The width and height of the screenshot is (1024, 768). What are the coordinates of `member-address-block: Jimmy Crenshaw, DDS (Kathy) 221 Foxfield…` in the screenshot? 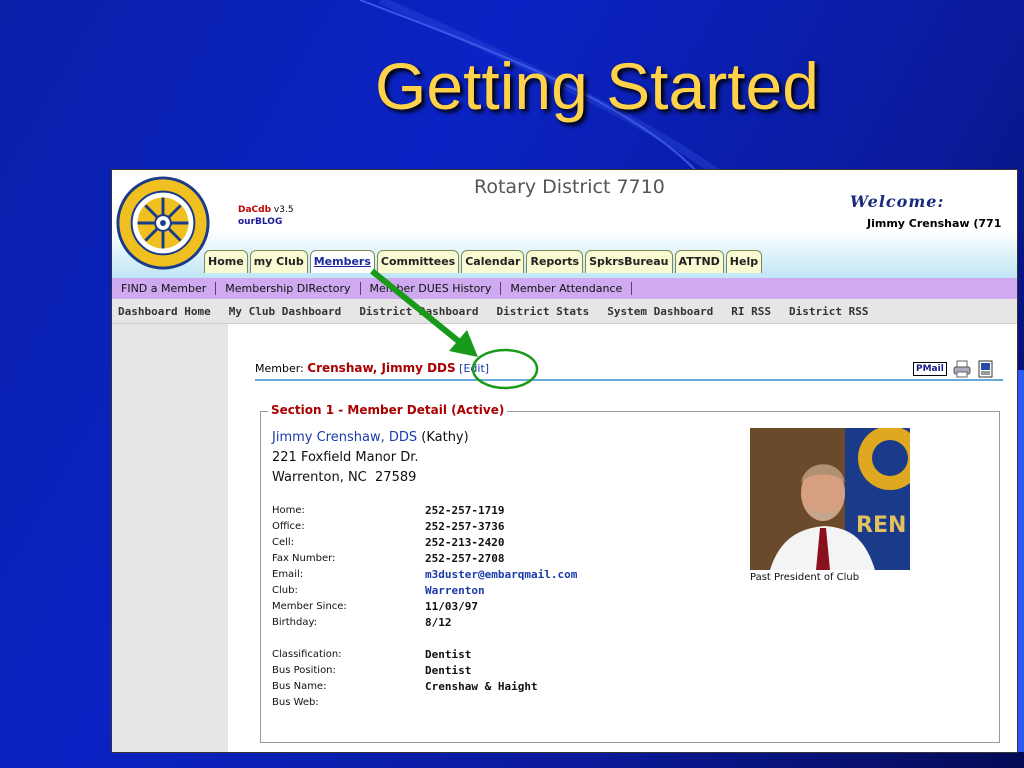 It's located at (370, 458).